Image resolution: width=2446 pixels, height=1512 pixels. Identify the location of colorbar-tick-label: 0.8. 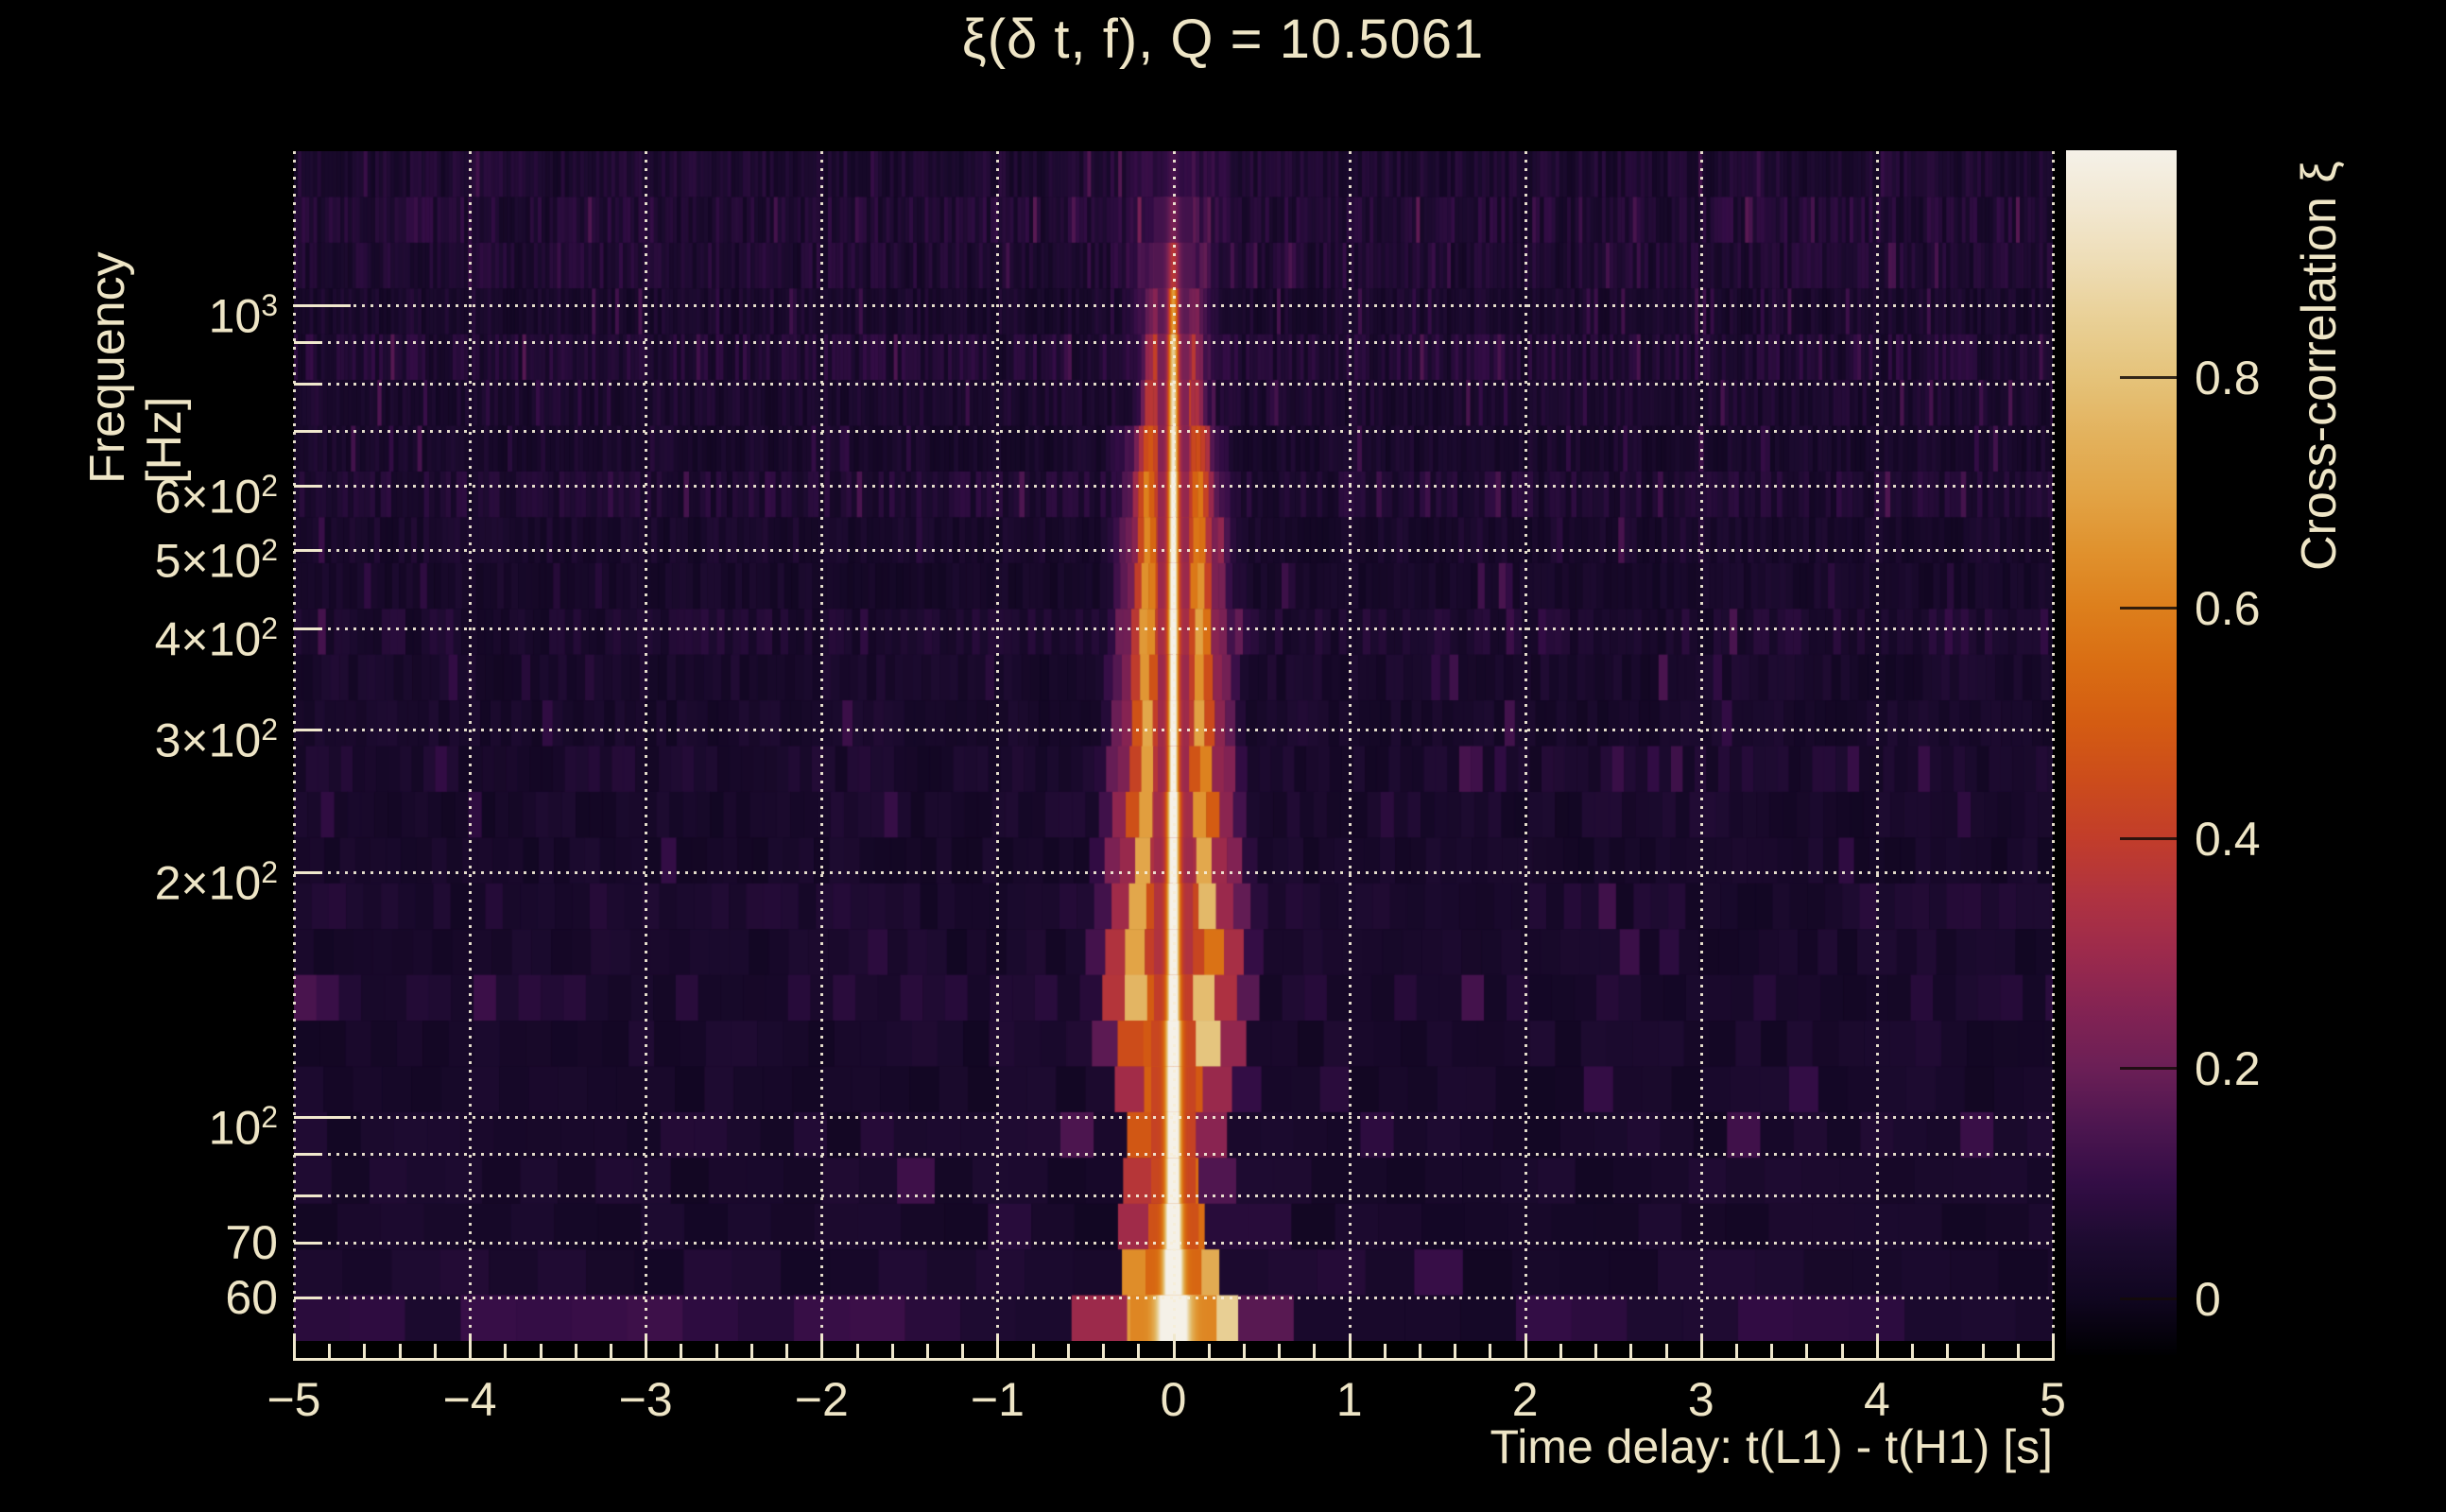
(2228, 378).